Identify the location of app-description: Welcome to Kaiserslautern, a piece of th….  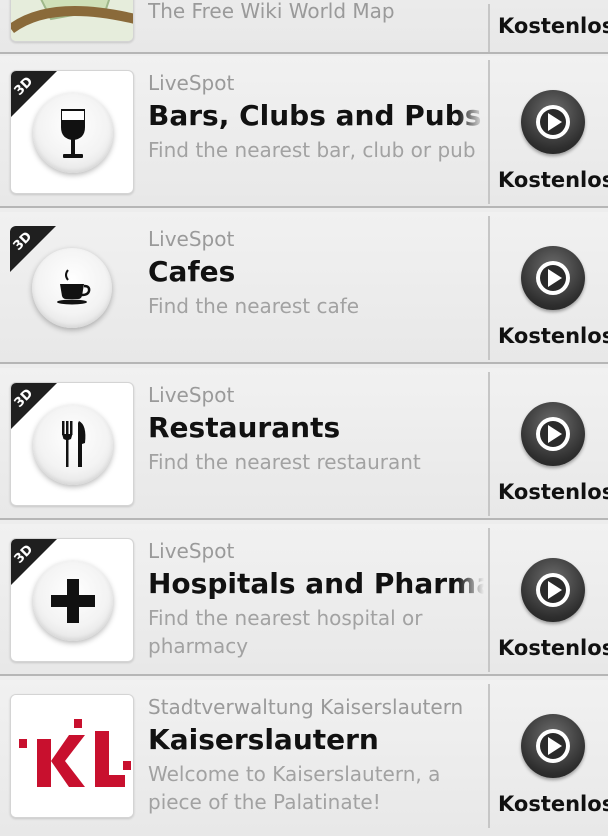
(294, 788).